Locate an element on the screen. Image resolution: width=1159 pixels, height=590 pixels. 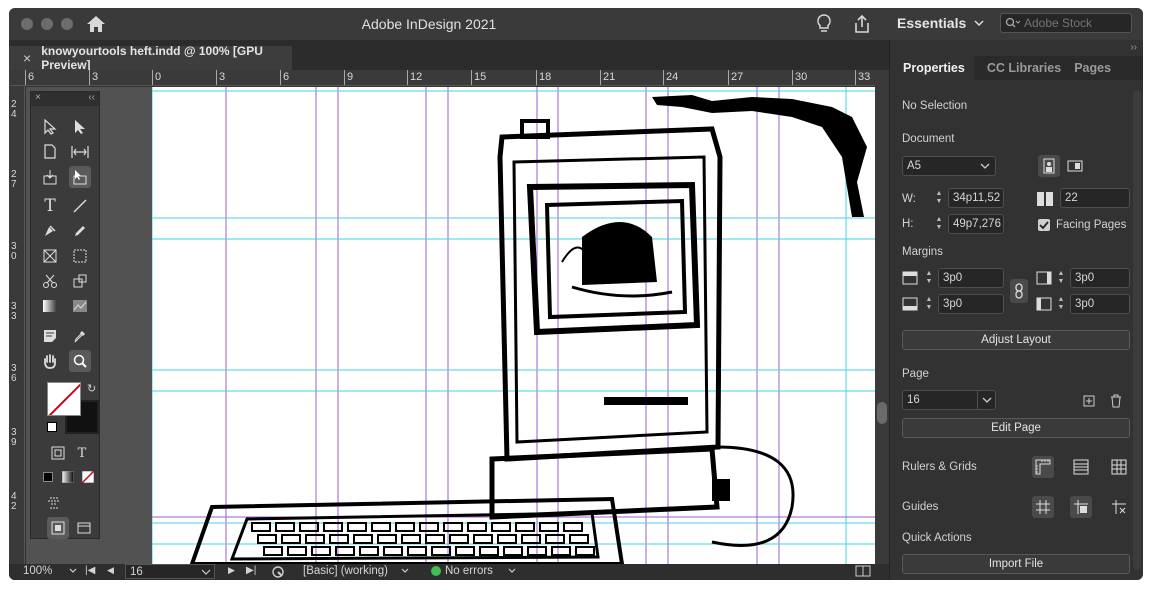
page-tool-icon is located at coordinates (50, 152).